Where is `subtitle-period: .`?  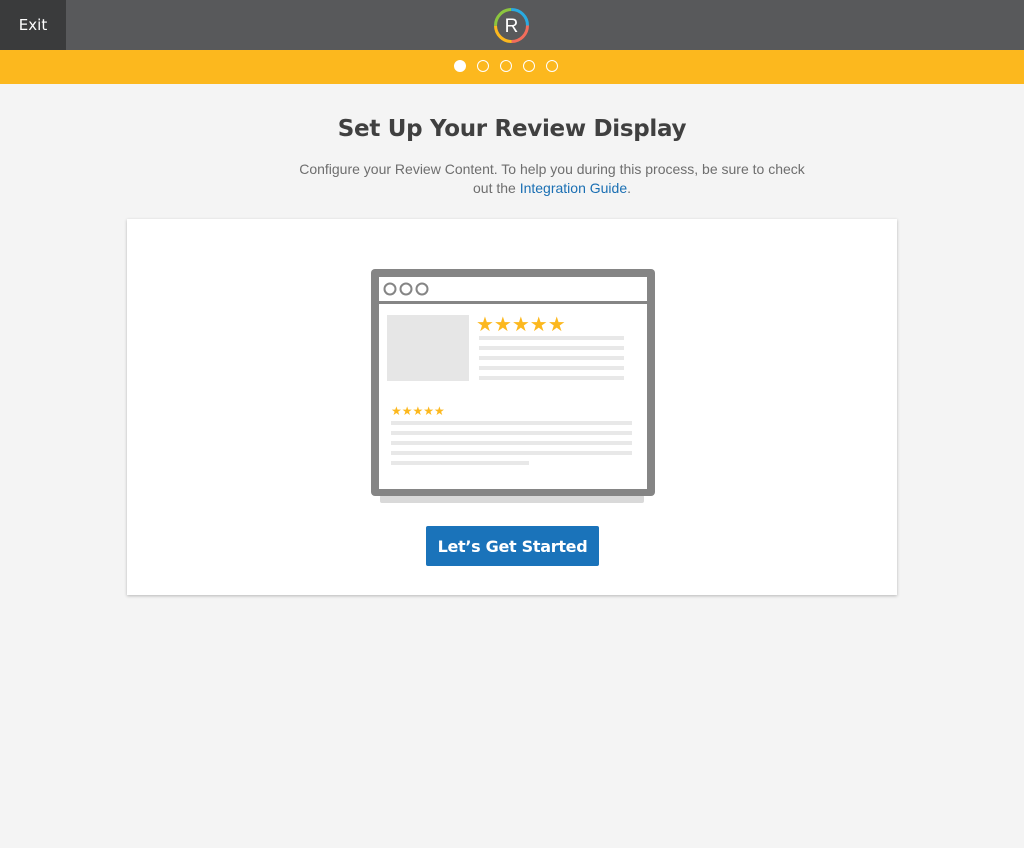 subtitle-period: . is located at coordinates (629, 188).